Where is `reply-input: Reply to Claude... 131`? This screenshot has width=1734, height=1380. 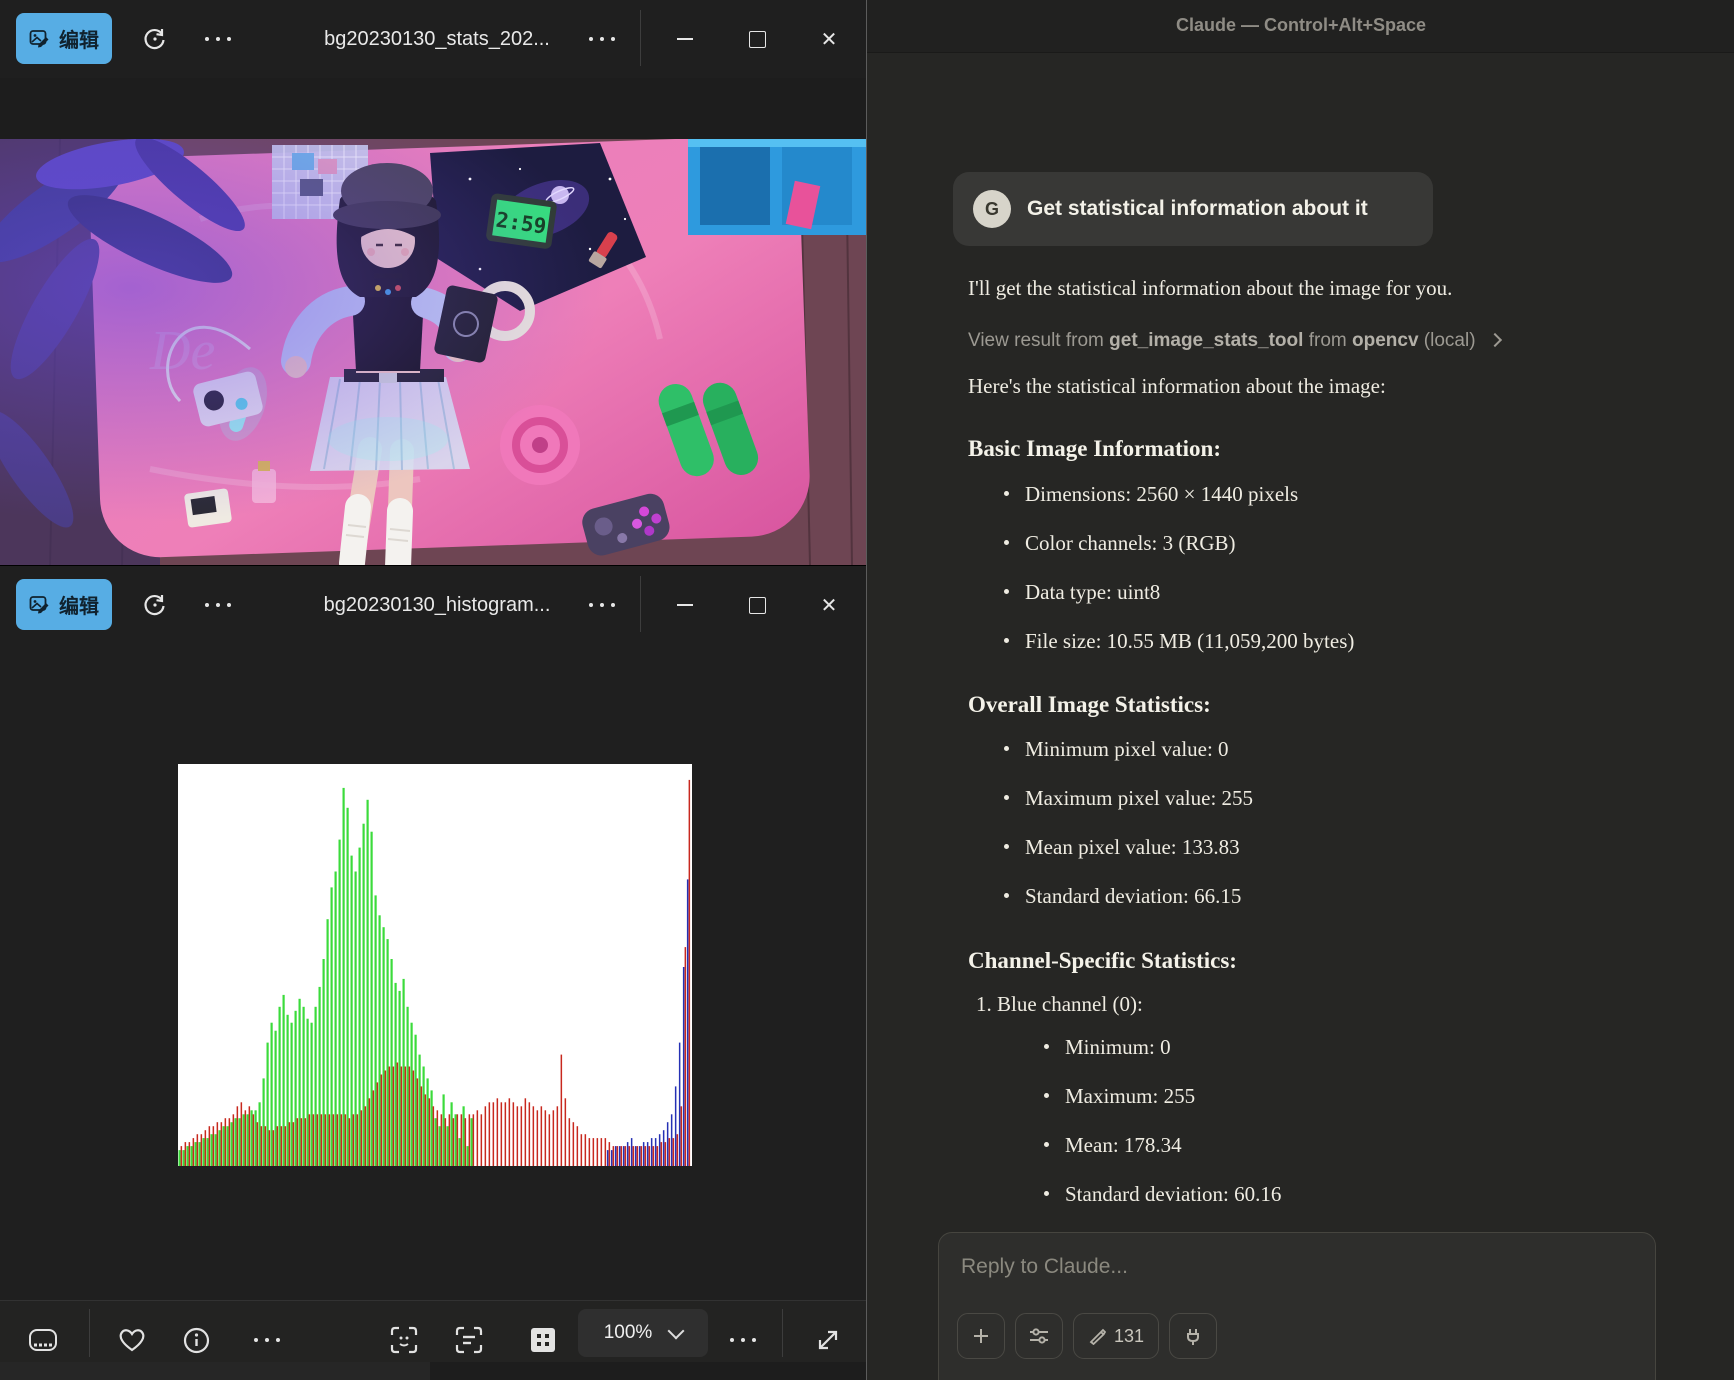 reply-input: Reply to Claude... 131 is located at coordinates (1297, 1306).